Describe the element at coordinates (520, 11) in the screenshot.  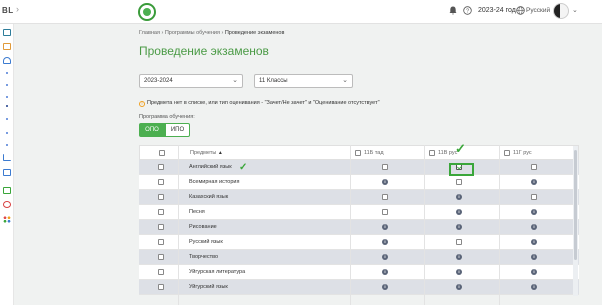
I see `globe-icon` at that location.